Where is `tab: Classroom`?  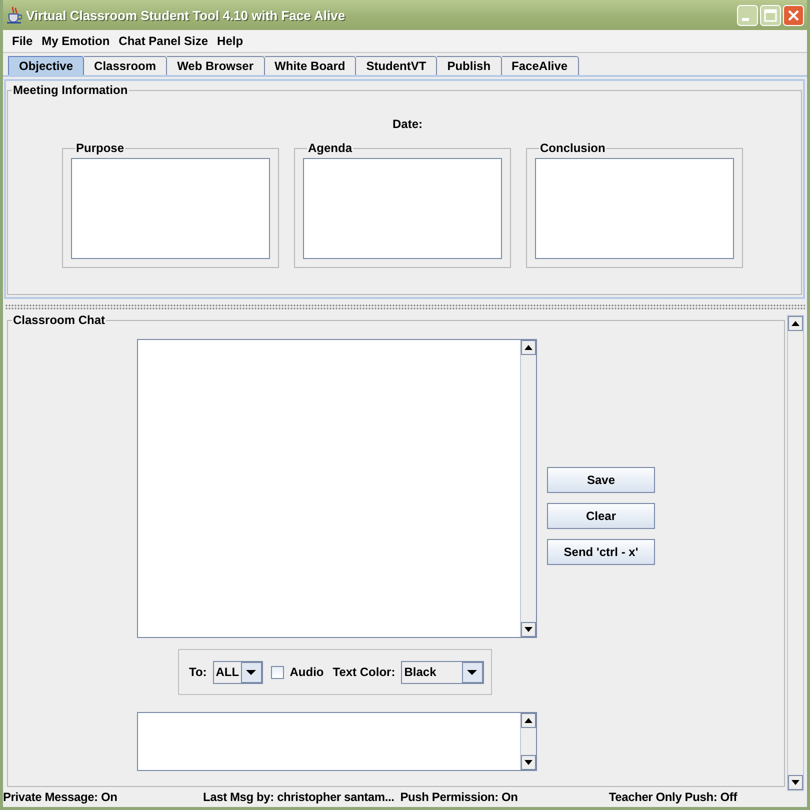
tab: Classroom is located at coordinates (126, 65).